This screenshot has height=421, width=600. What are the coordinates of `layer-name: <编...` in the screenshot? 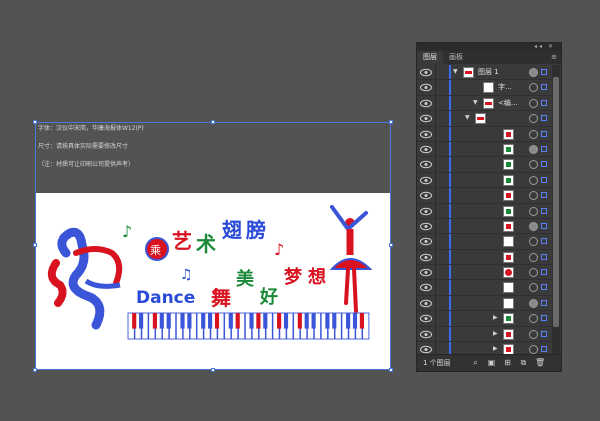 It's located at (508, 103).